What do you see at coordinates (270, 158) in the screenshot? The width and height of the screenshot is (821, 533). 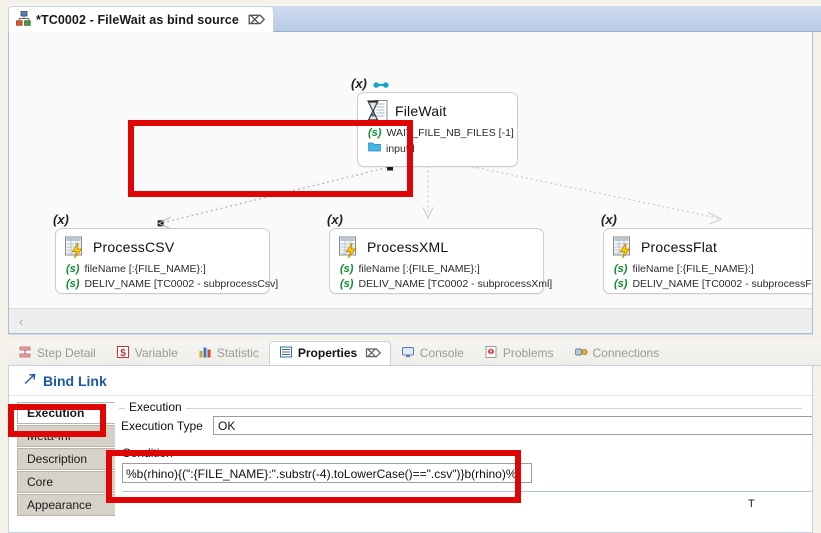 I see `annotation-box-link-highlight` at bounding box center [270, 158].